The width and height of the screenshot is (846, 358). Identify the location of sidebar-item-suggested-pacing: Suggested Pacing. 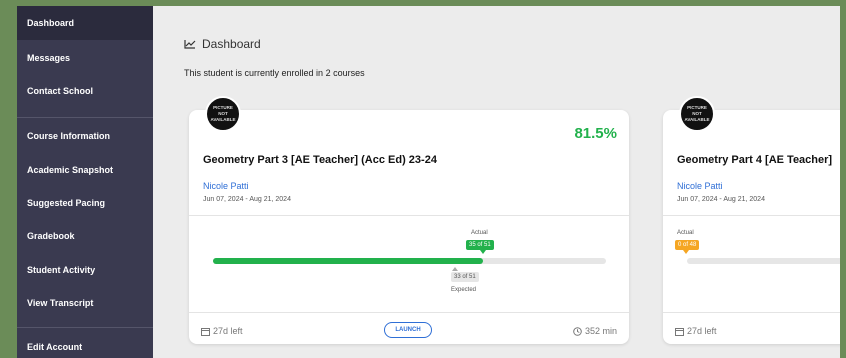
(85, 203).